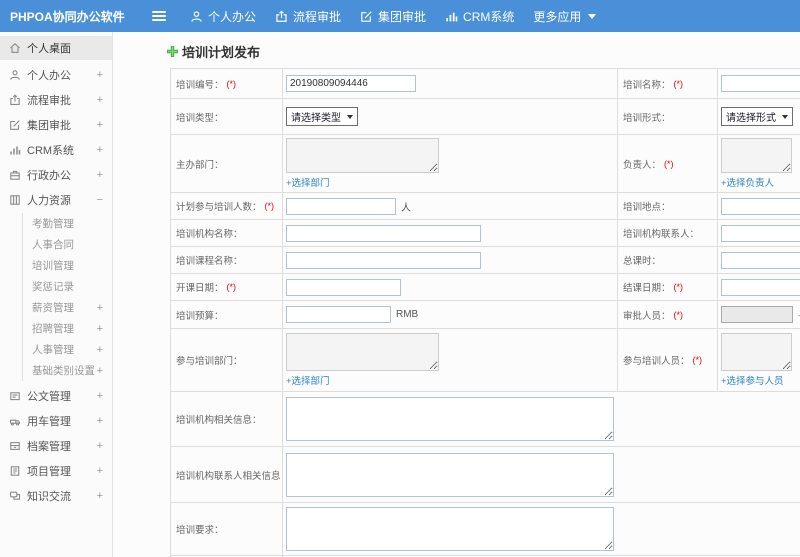 This screenshot has width=800, height=557. What do you see at coordinates (669, 163) in the screenshot?
I see `required-mark: (*)` at bounding box center [669, 163].